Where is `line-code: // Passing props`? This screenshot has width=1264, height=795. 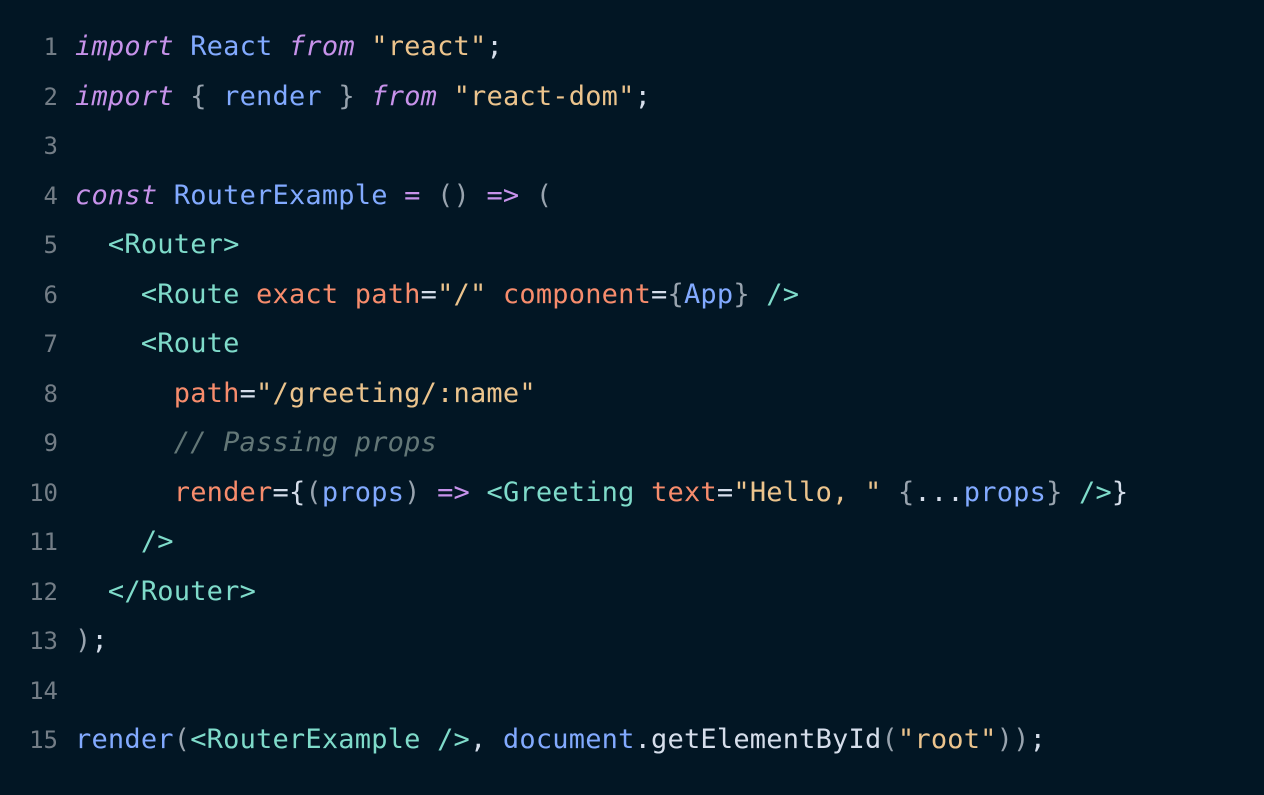
line-code: // Passing props is located at coordinates (256, 443).